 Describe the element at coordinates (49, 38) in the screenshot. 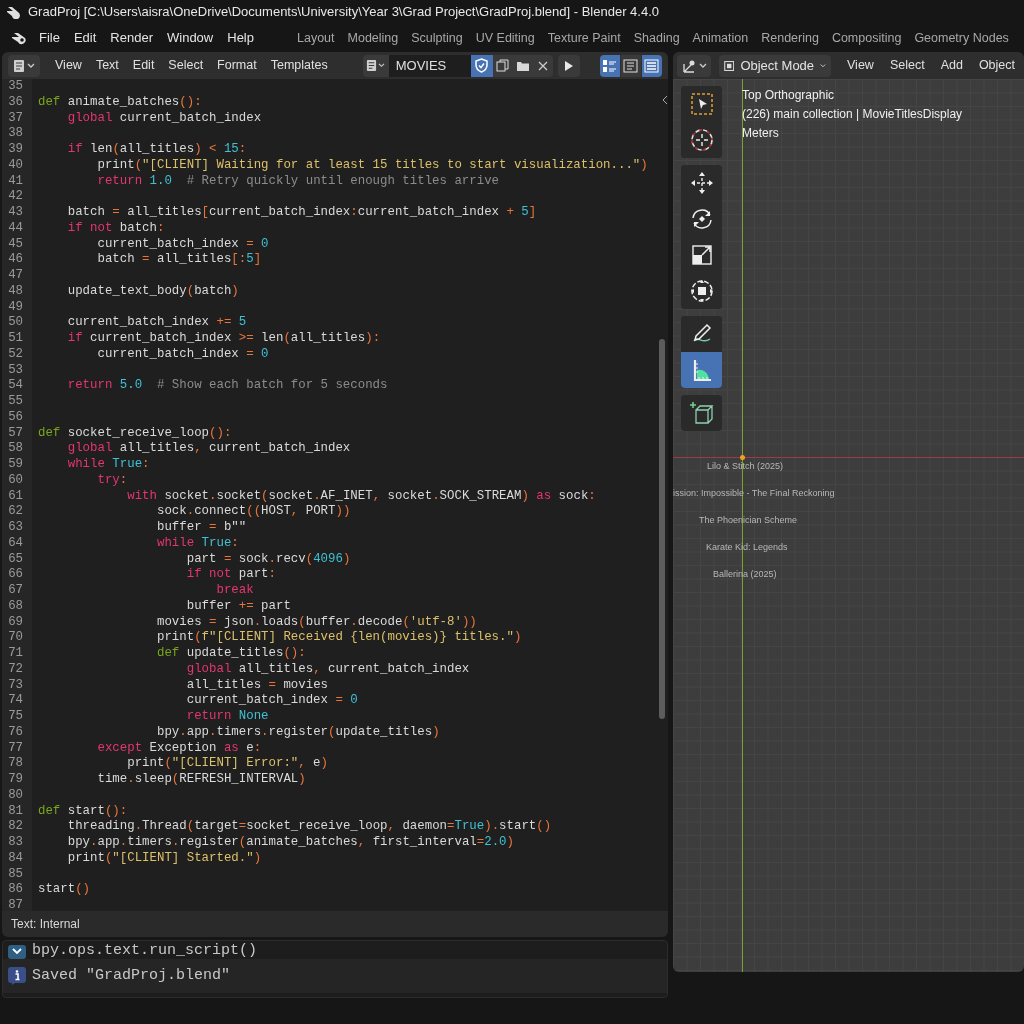

I see `menu-item: File` at that location.